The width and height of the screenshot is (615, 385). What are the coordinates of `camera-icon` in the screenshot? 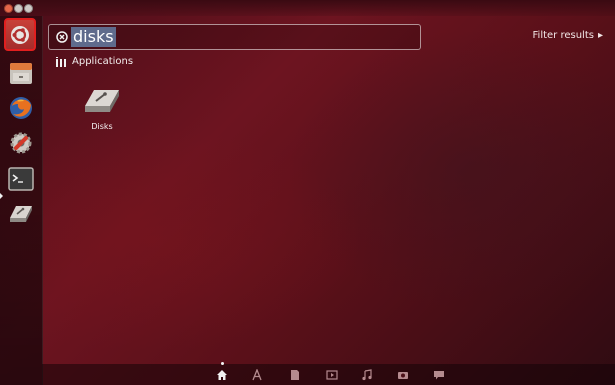 It's located at (403, 375).